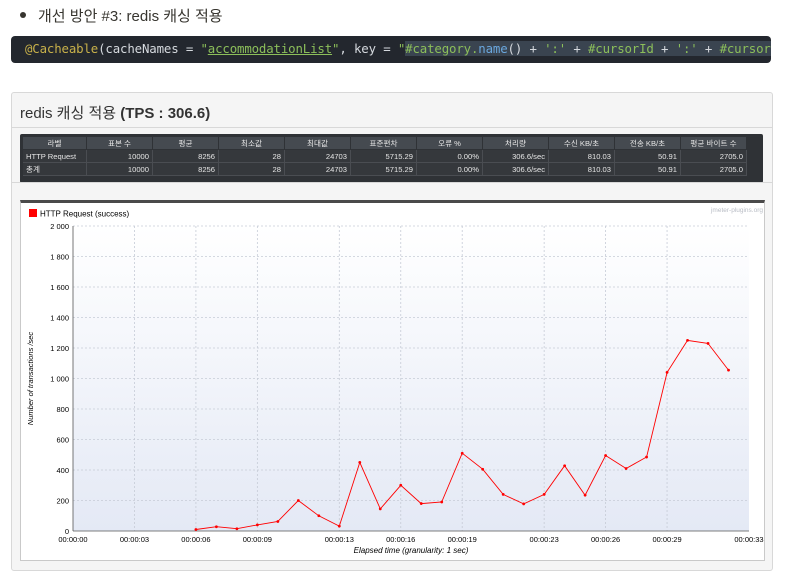  I want to click on x-axis-label: Elapsed time (granularity: 1 sec), so click(411, 550).